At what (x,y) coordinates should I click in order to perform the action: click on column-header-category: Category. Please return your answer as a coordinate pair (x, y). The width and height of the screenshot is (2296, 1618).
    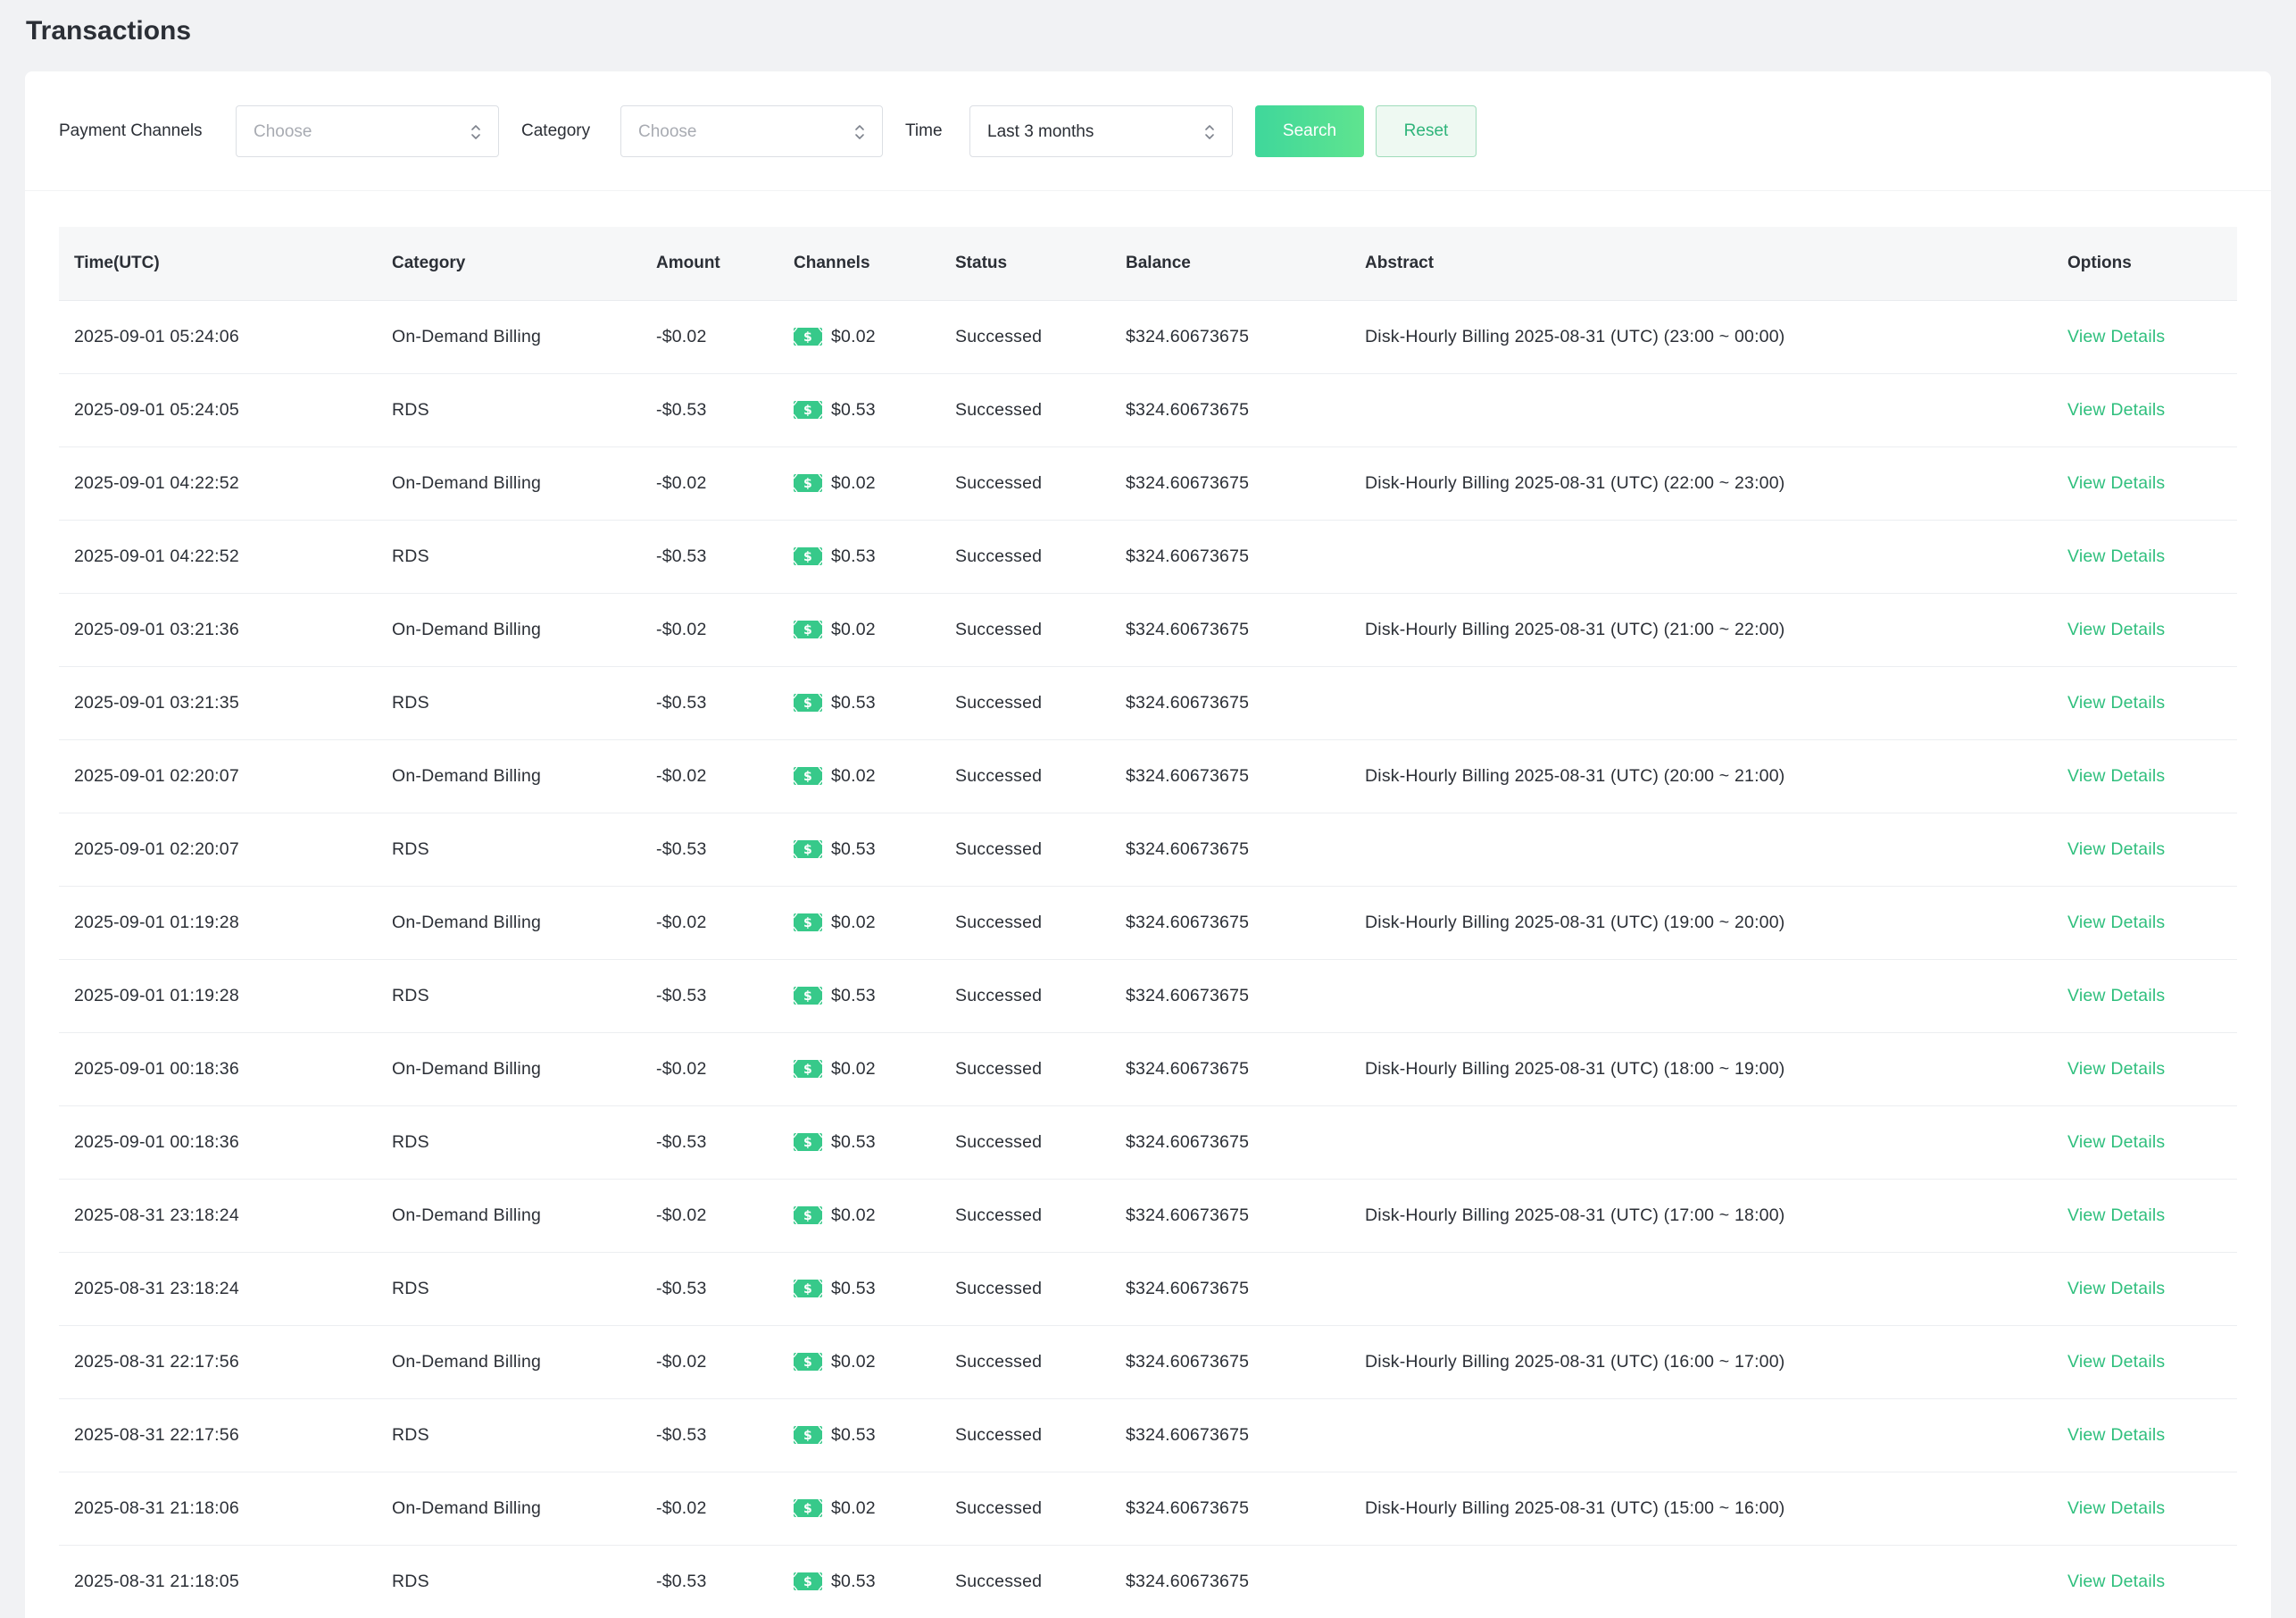
    Looking at the image, I should click on (509, 264).